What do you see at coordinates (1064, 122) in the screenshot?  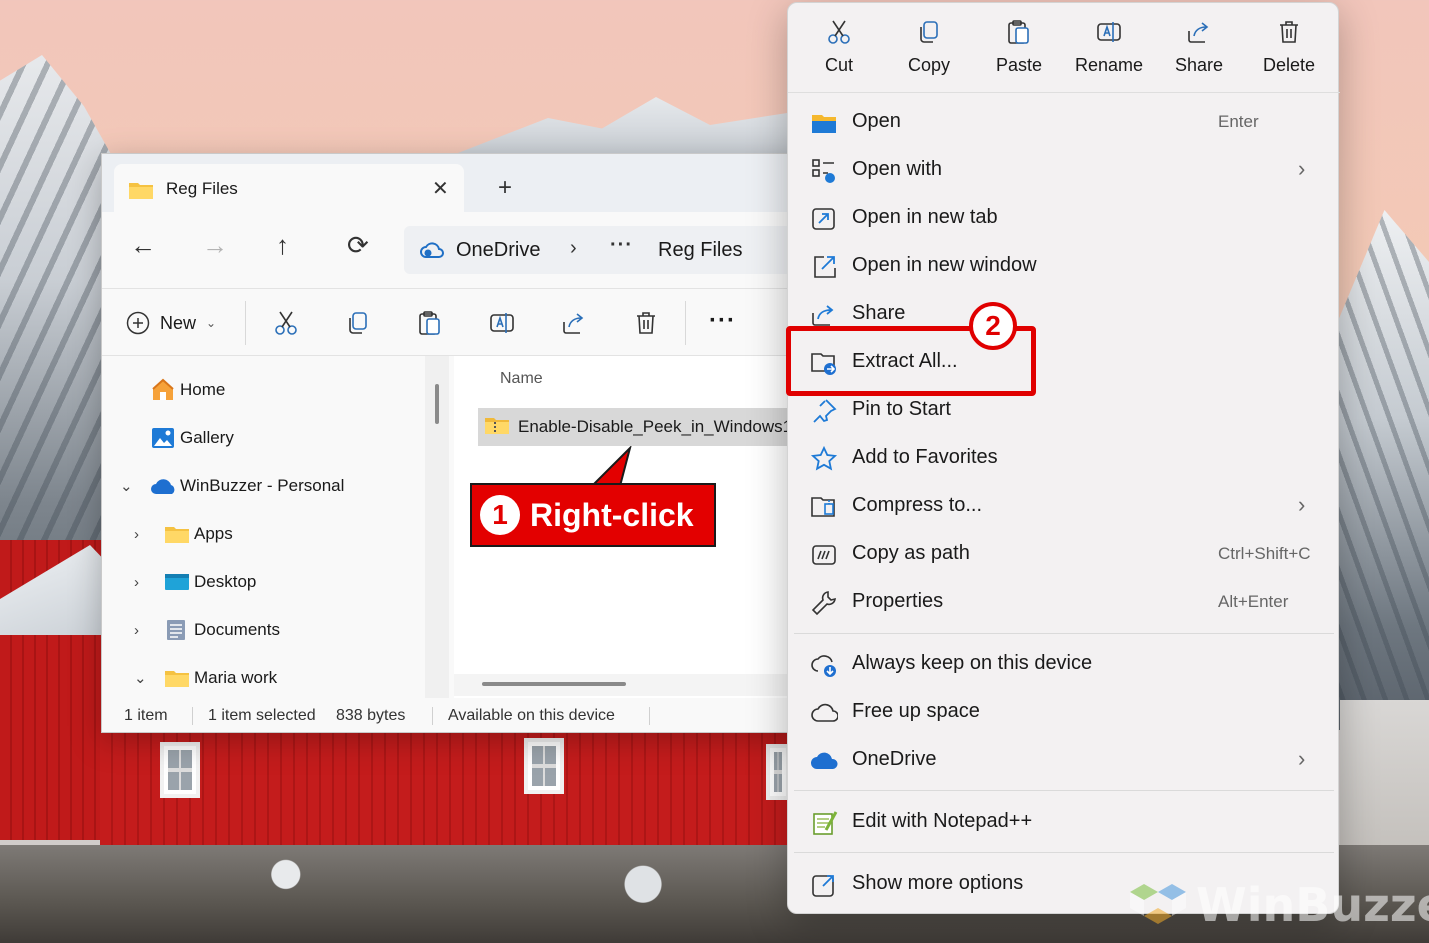 I see `menu-item-open: Open Enter` at bounding box center [1064, 122].